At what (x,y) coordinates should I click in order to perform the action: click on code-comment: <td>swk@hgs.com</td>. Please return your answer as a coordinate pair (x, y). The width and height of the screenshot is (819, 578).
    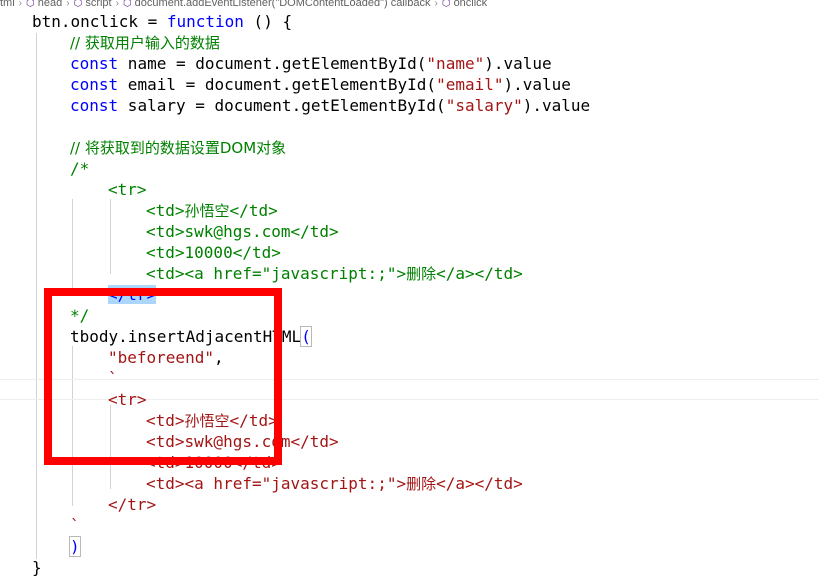
    Looking at the image, I should click on (242, 231).